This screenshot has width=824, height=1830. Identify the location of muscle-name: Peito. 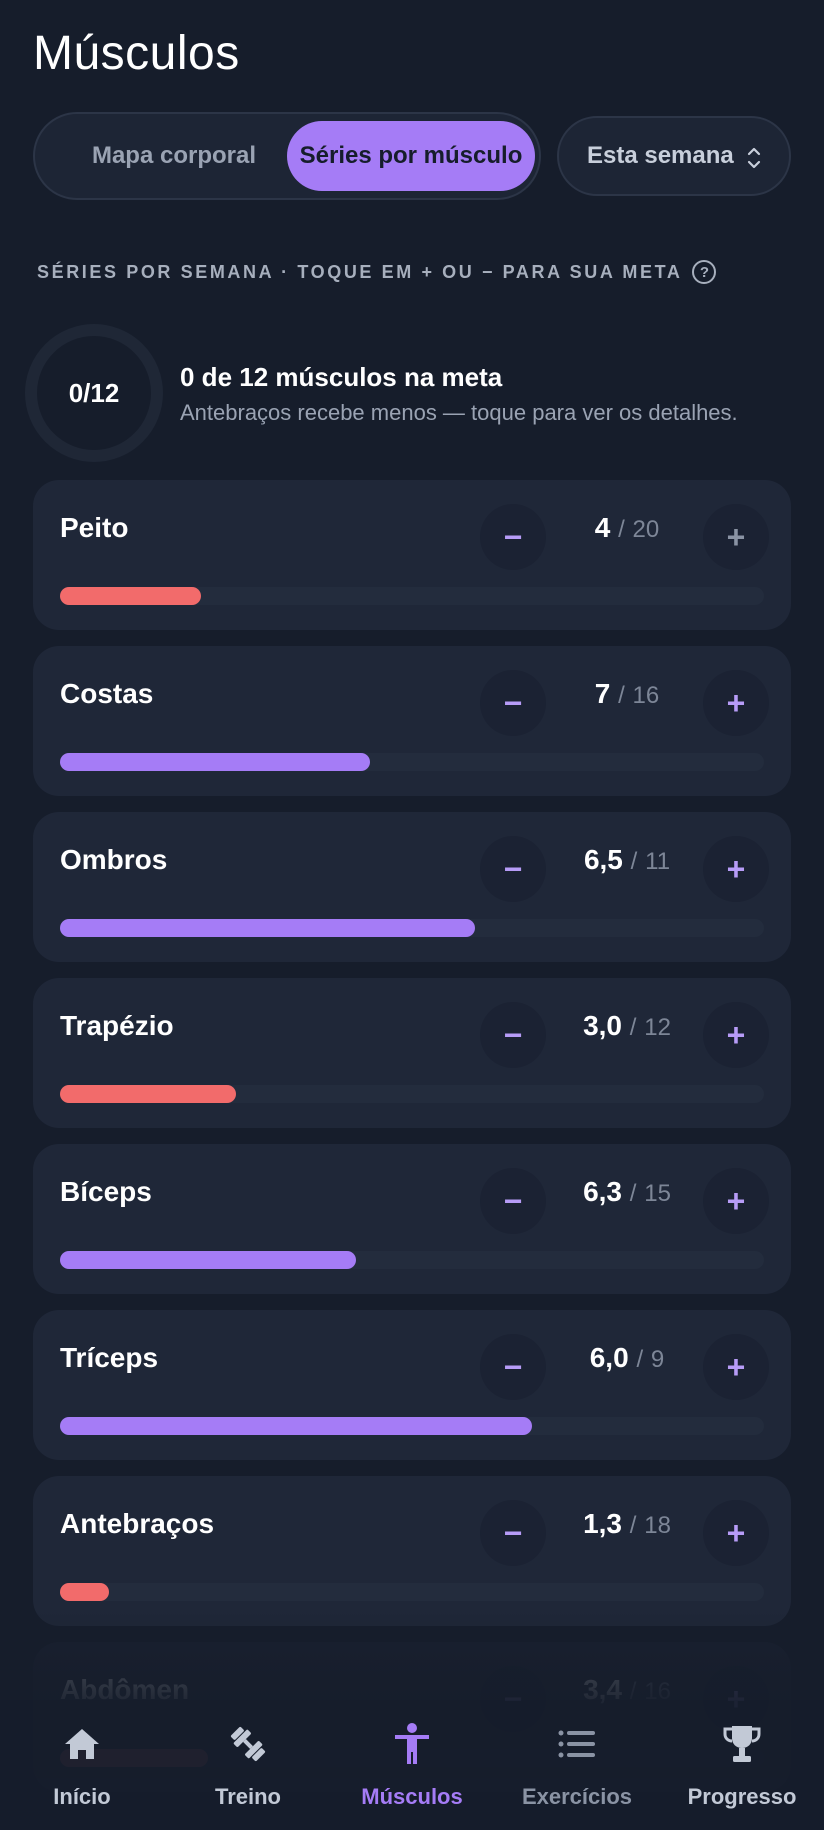
(94, 527).